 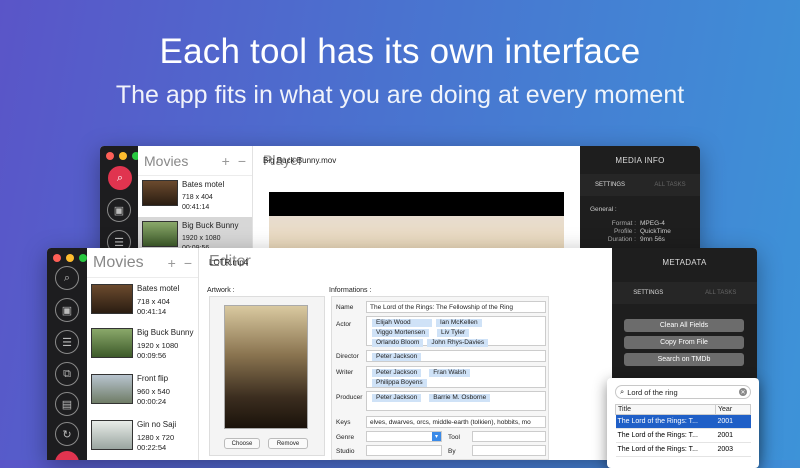 What do you see at coordinates (242, 443) in the screenshot?
I see `choose-button: Choose` at bounding box center [242, 443].